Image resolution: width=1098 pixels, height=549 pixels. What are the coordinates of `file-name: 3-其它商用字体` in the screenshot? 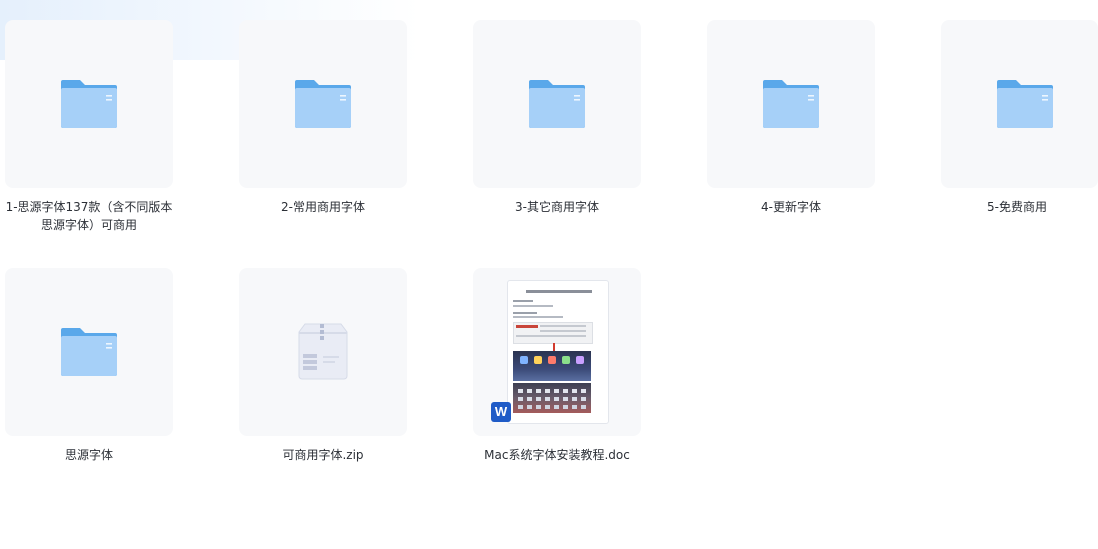 It's located at (557, 207).